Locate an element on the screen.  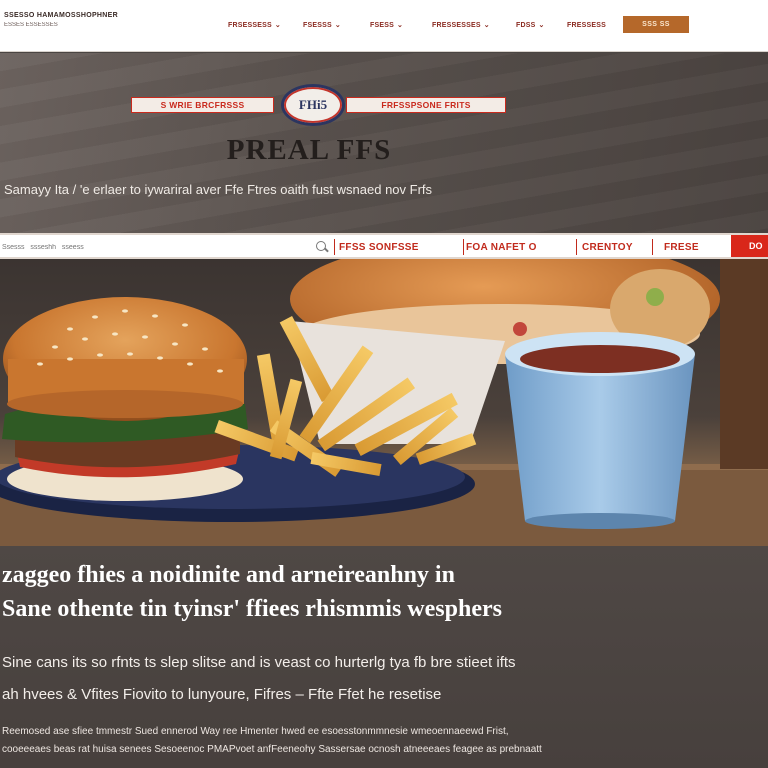
nav-item-1: FRSESSESS ⌄ is located at coordinates (254, 25).